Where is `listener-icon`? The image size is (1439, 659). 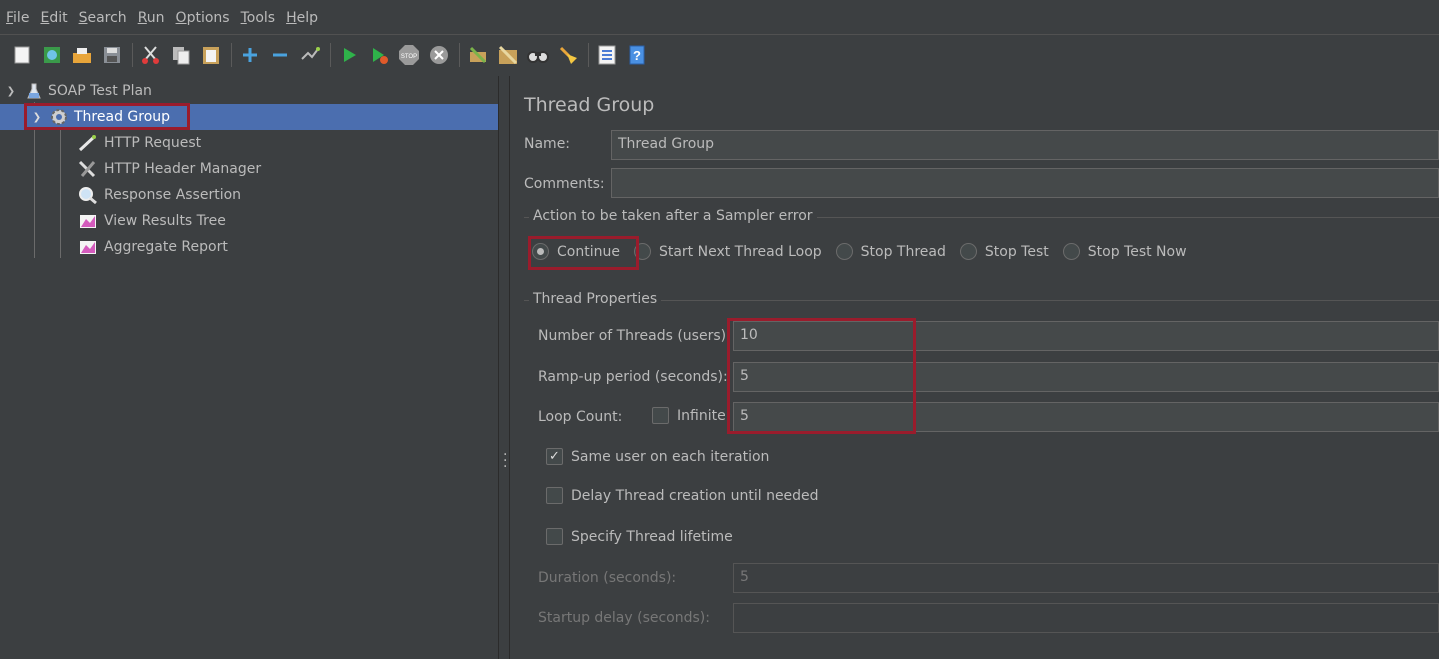 listener-icon is located at coordinates (88, 221).